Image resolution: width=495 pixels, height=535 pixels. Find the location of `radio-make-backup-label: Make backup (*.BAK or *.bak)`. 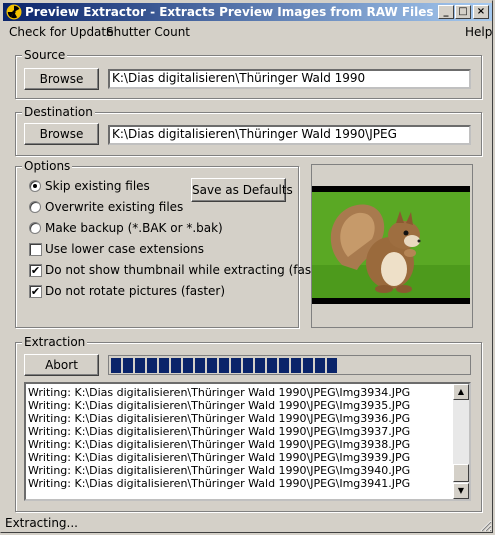

radio-make-backup-label: Make backup (*.BAK or *.bak) is located at coordinates (134, 228).